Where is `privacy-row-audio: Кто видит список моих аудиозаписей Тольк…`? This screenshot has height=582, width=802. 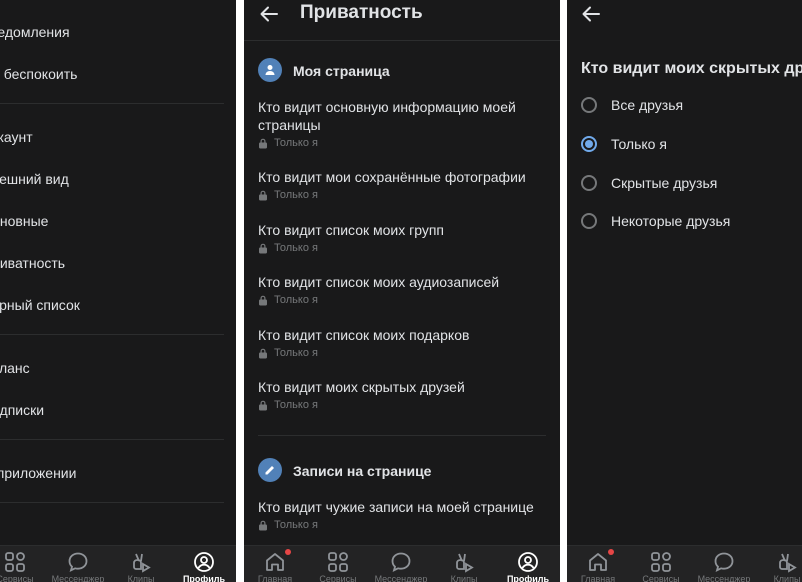
privacy-row-audio: Кто видит список моих аудиозаписей Тольк… is located at coordinates (403, 290).